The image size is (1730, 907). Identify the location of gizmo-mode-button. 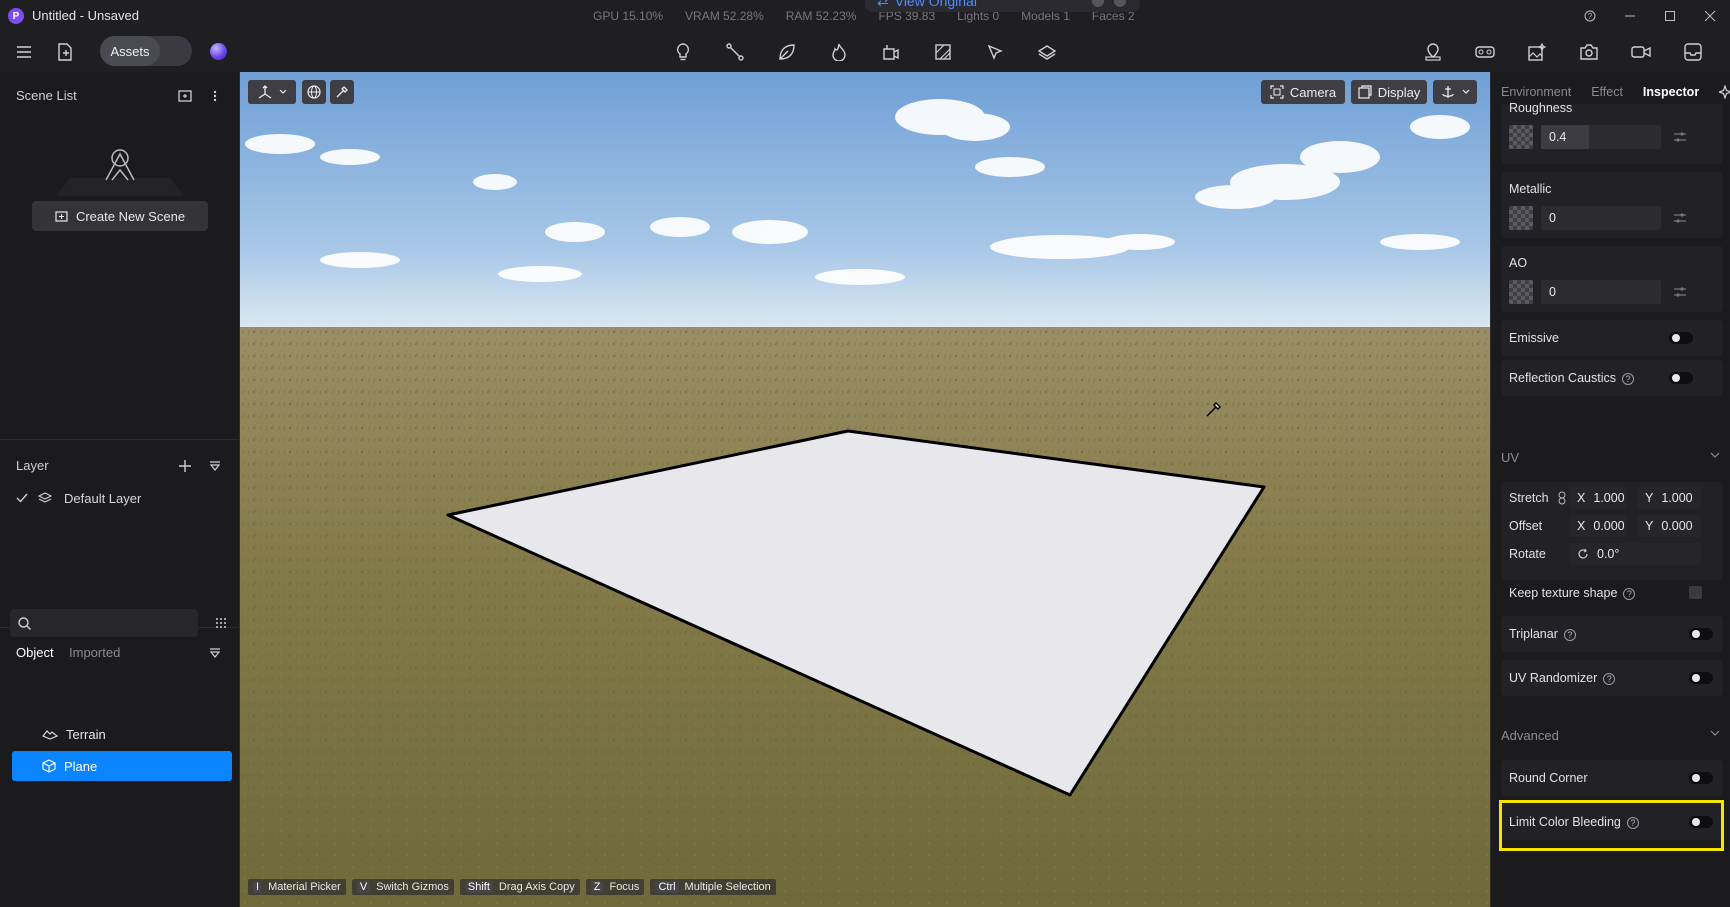
(272, 92).